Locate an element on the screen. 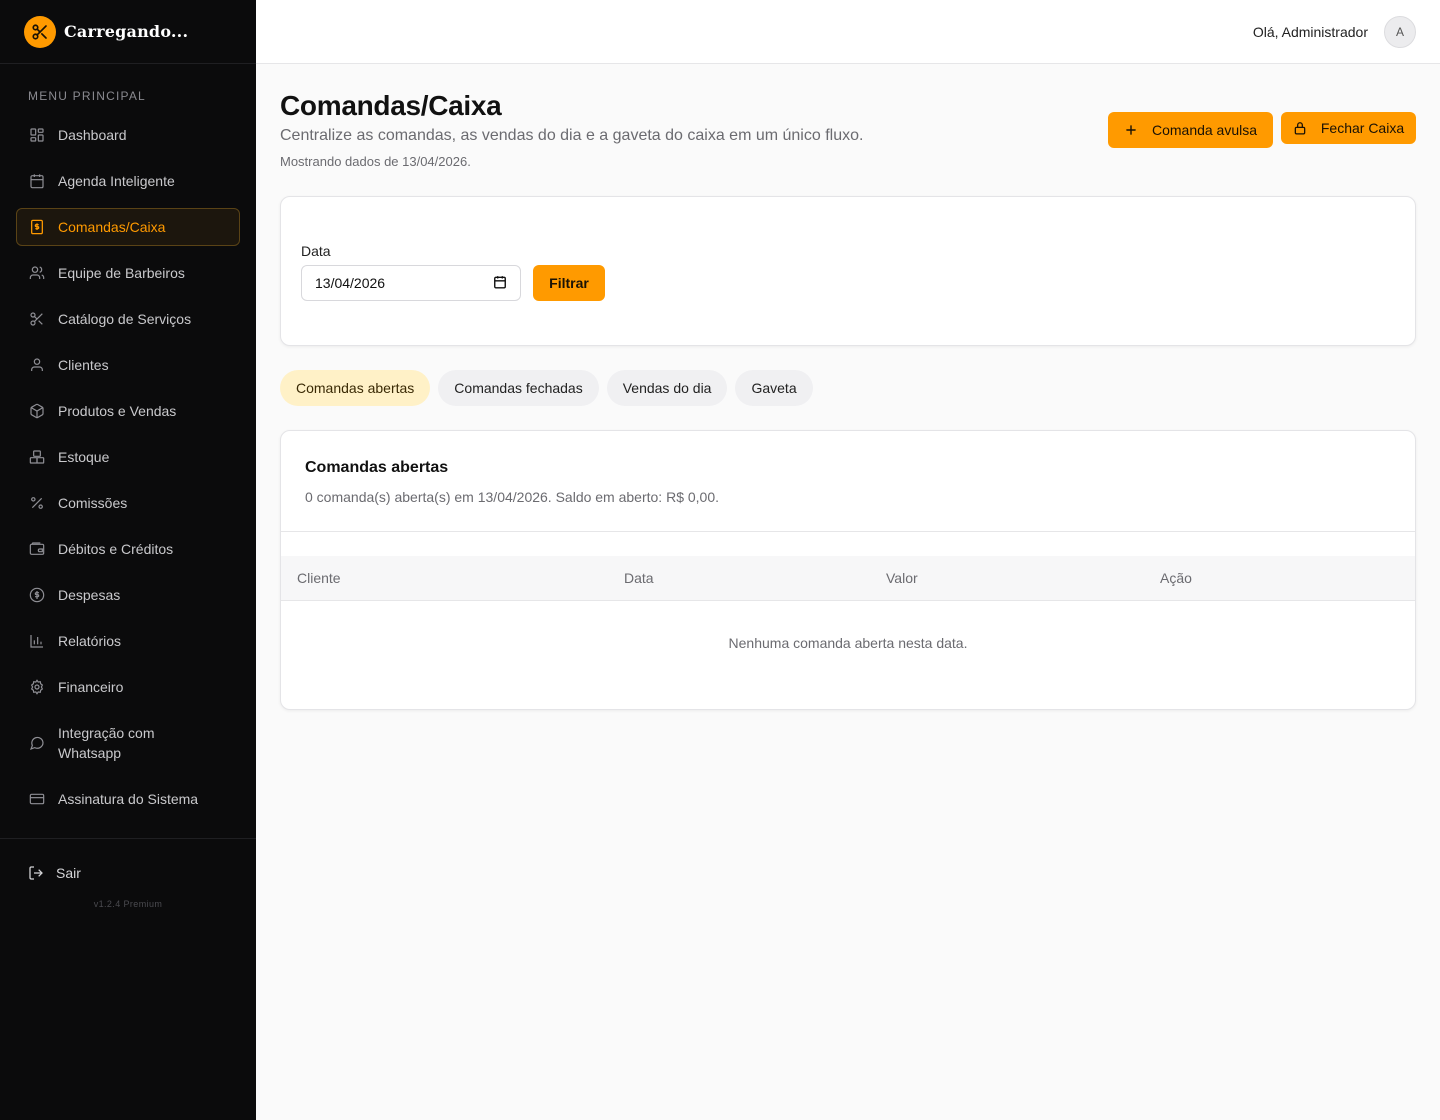  sidebar-item-despesas: Despesas is located at coordinates (128, 595).